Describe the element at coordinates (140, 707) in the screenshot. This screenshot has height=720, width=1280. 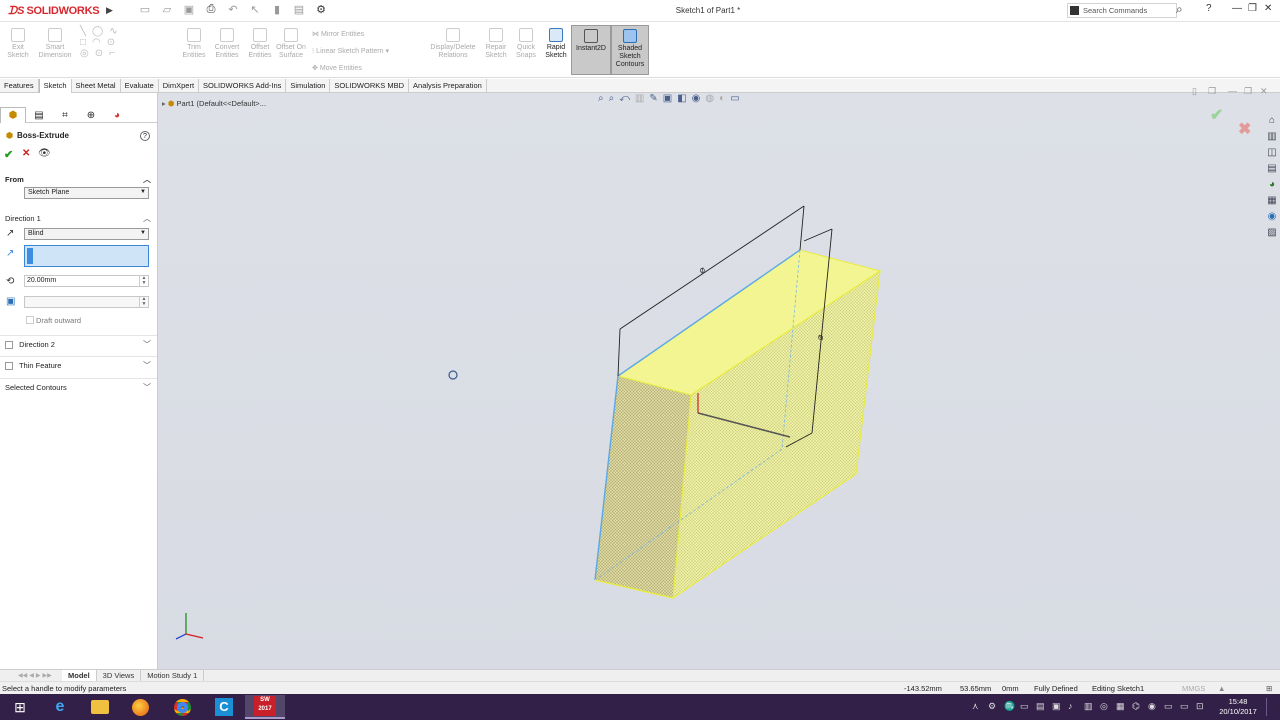
I see `taskbar-firefox` at that location.